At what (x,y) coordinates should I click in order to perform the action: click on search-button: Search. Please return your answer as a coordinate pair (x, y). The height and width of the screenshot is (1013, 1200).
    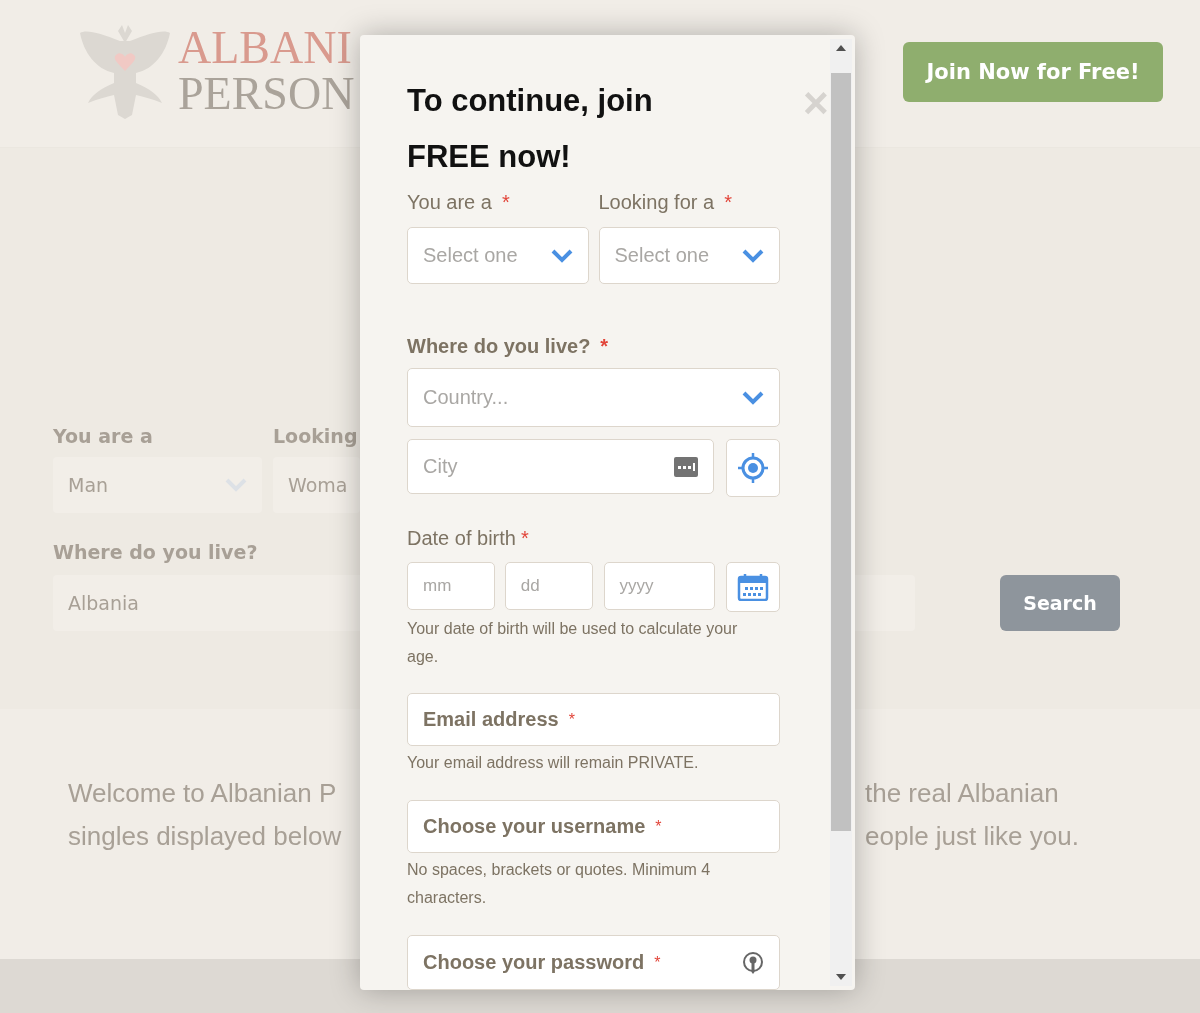
    Looking at the image, I should click on (1060, 603).